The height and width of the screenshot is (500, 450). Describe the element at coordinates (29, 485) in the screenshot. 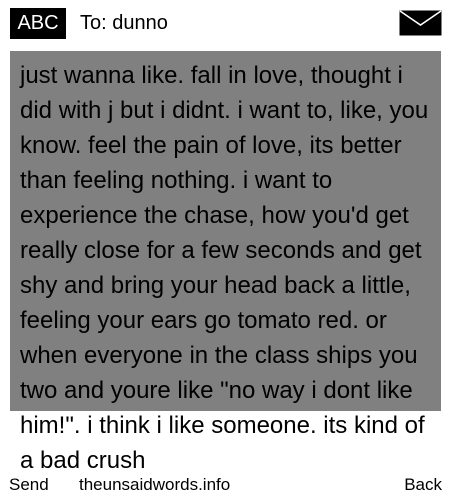

I see `send-button: Send` at that location.